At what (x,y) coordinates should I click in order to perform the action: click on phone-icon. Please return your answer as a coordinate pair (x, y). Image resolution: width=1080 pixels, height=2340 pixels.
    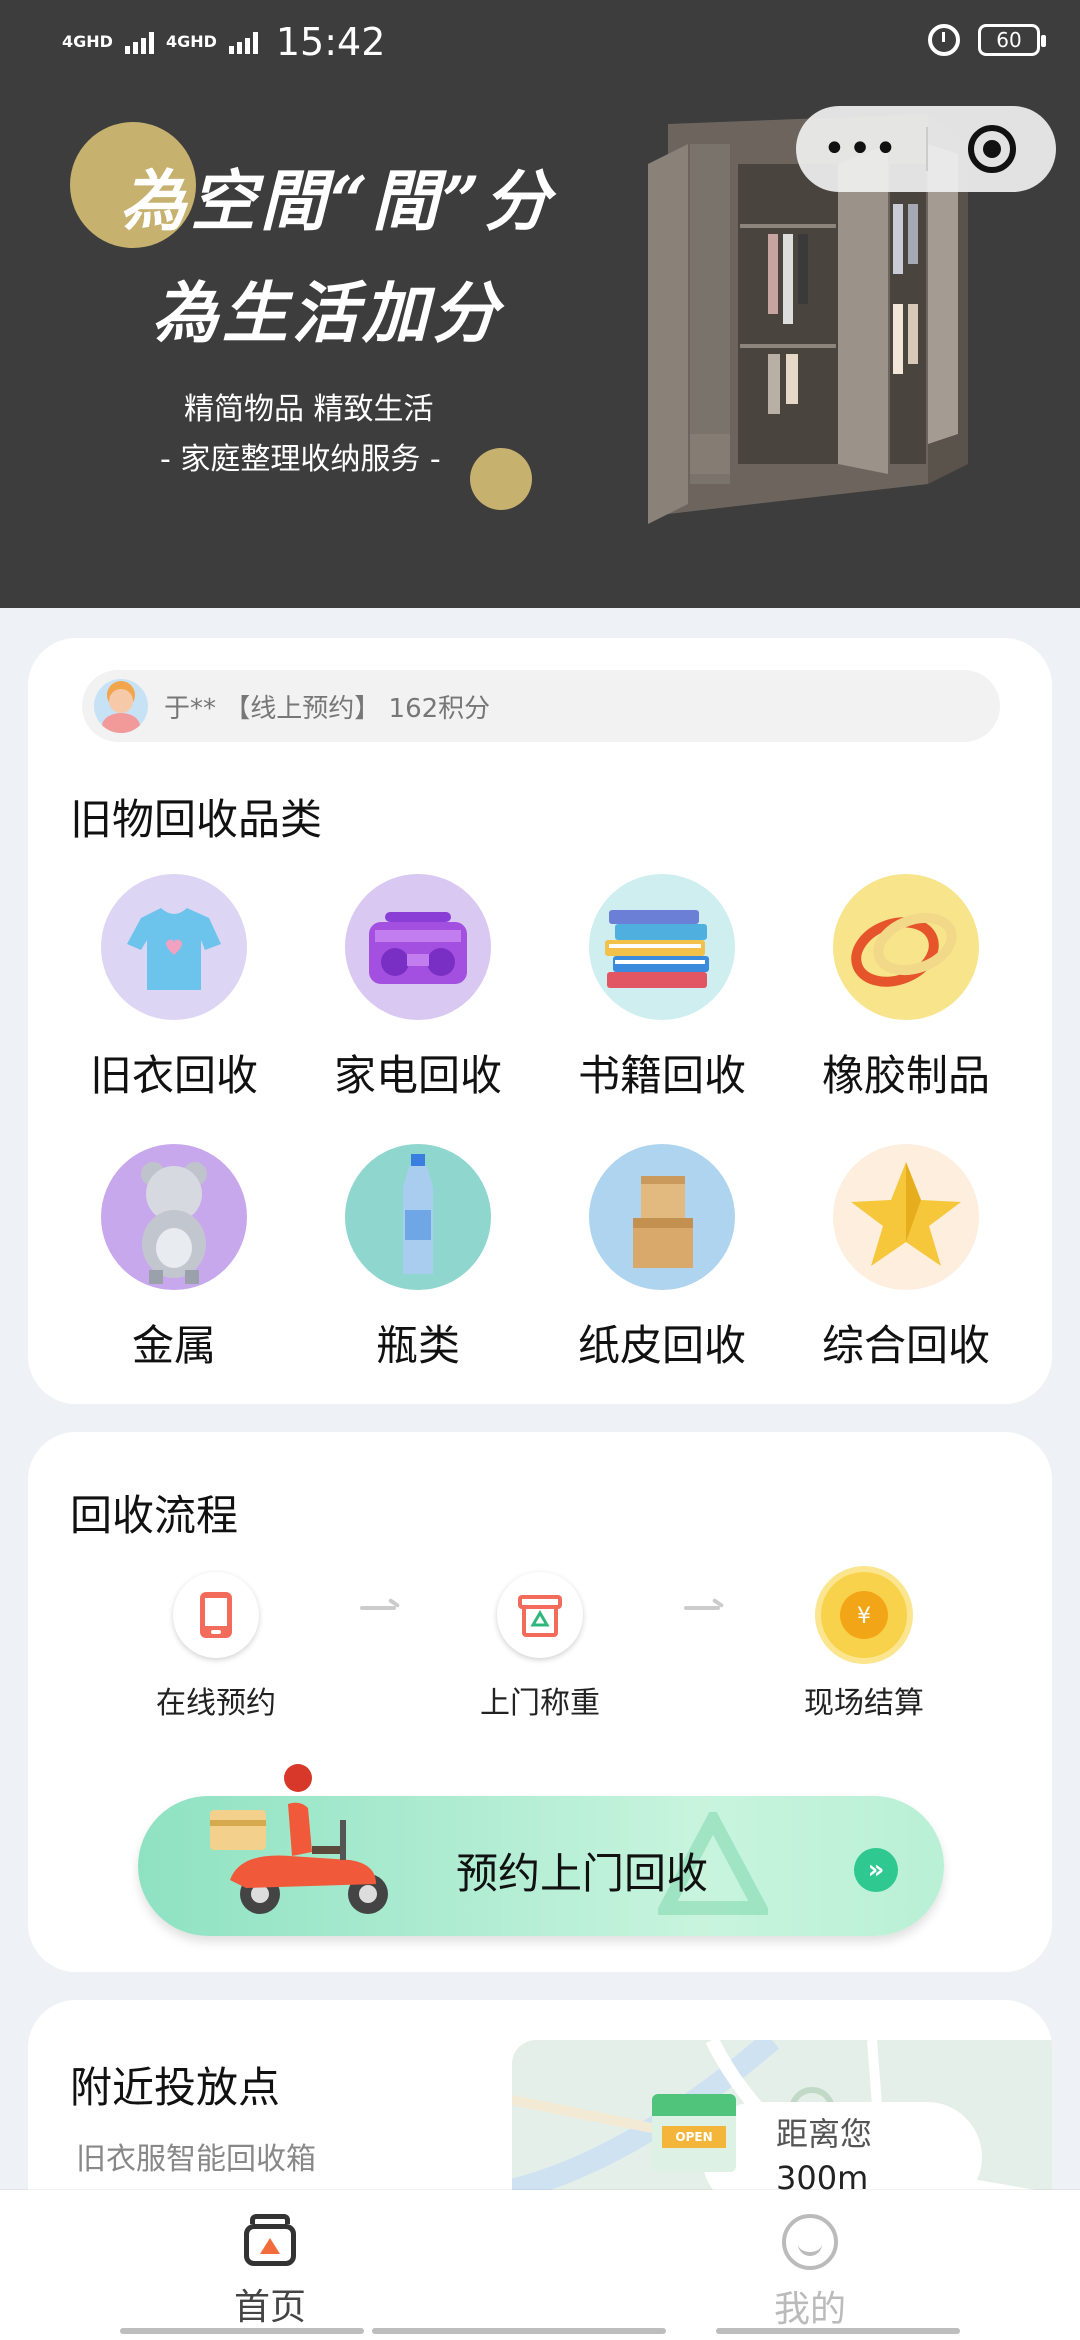
    Looking at the image, I should click on (216, 1615).